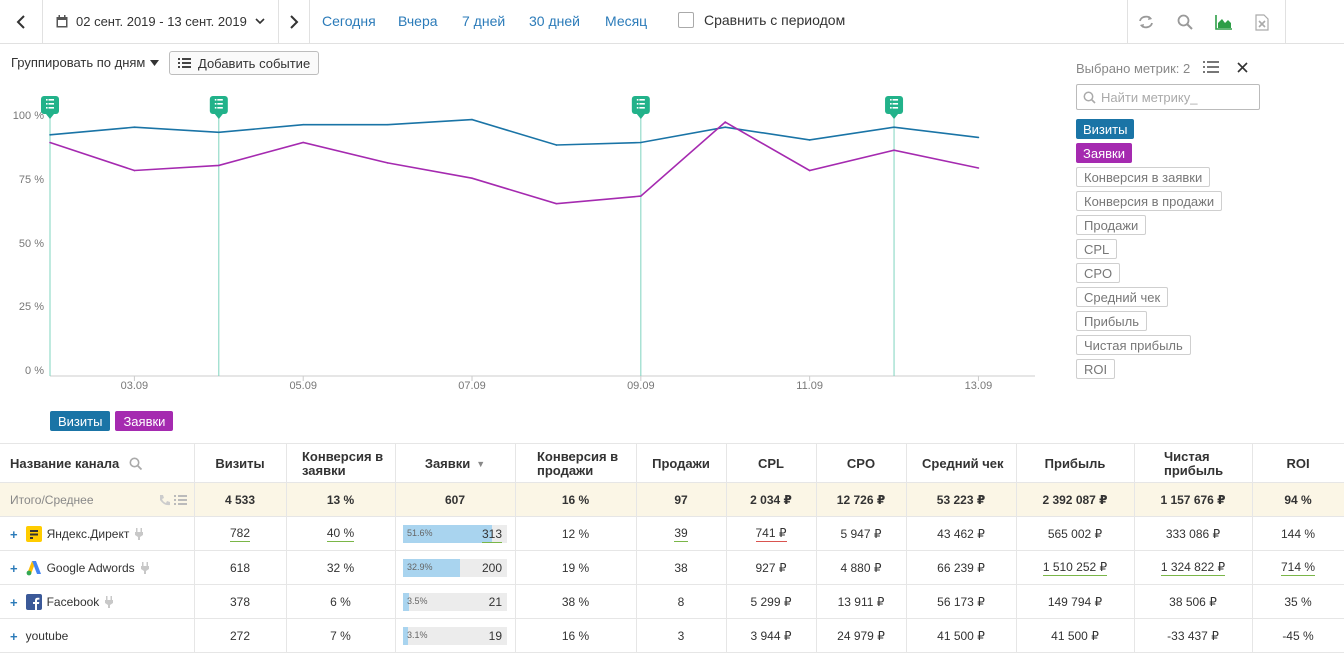 The width and height of the screenshot is (1344, 653). Describe the element at coordinates (240, 464) in the screenshot. I see `header-visits: Визиты` at that location.